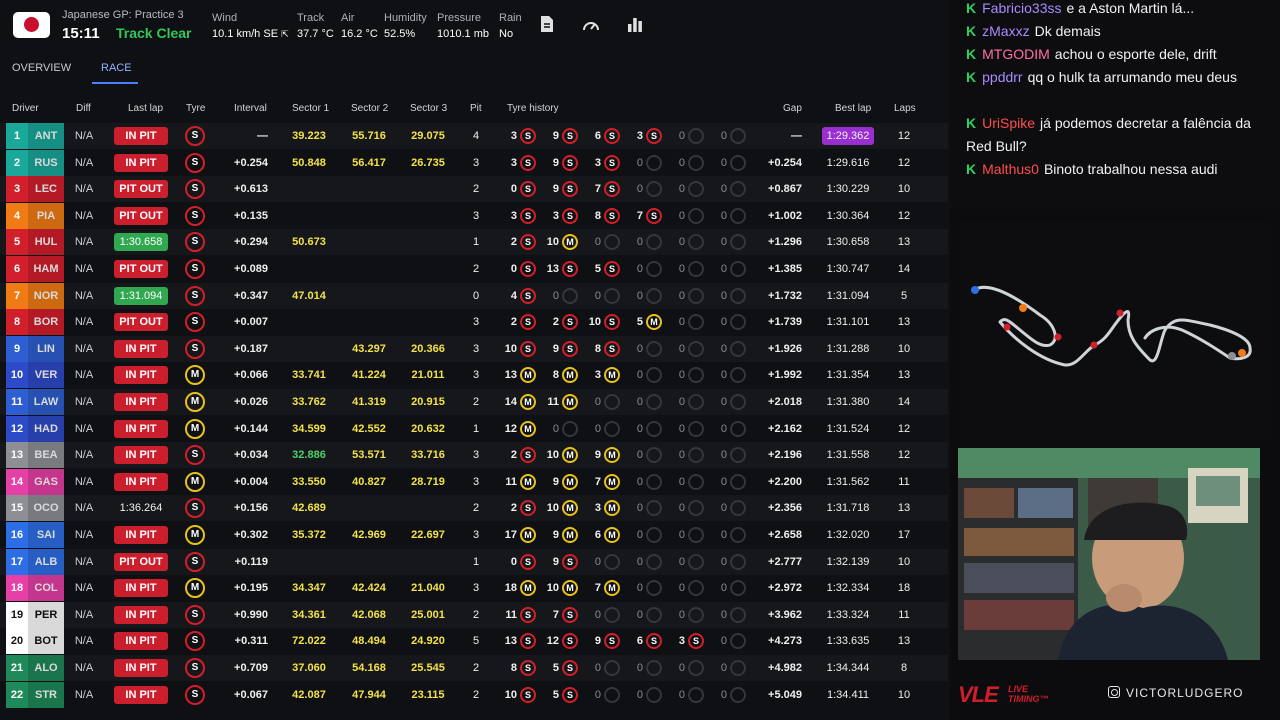 This screenshot has width=1280, height=720. I want to click on sector-3-time: 25.545, so click(428, 668).